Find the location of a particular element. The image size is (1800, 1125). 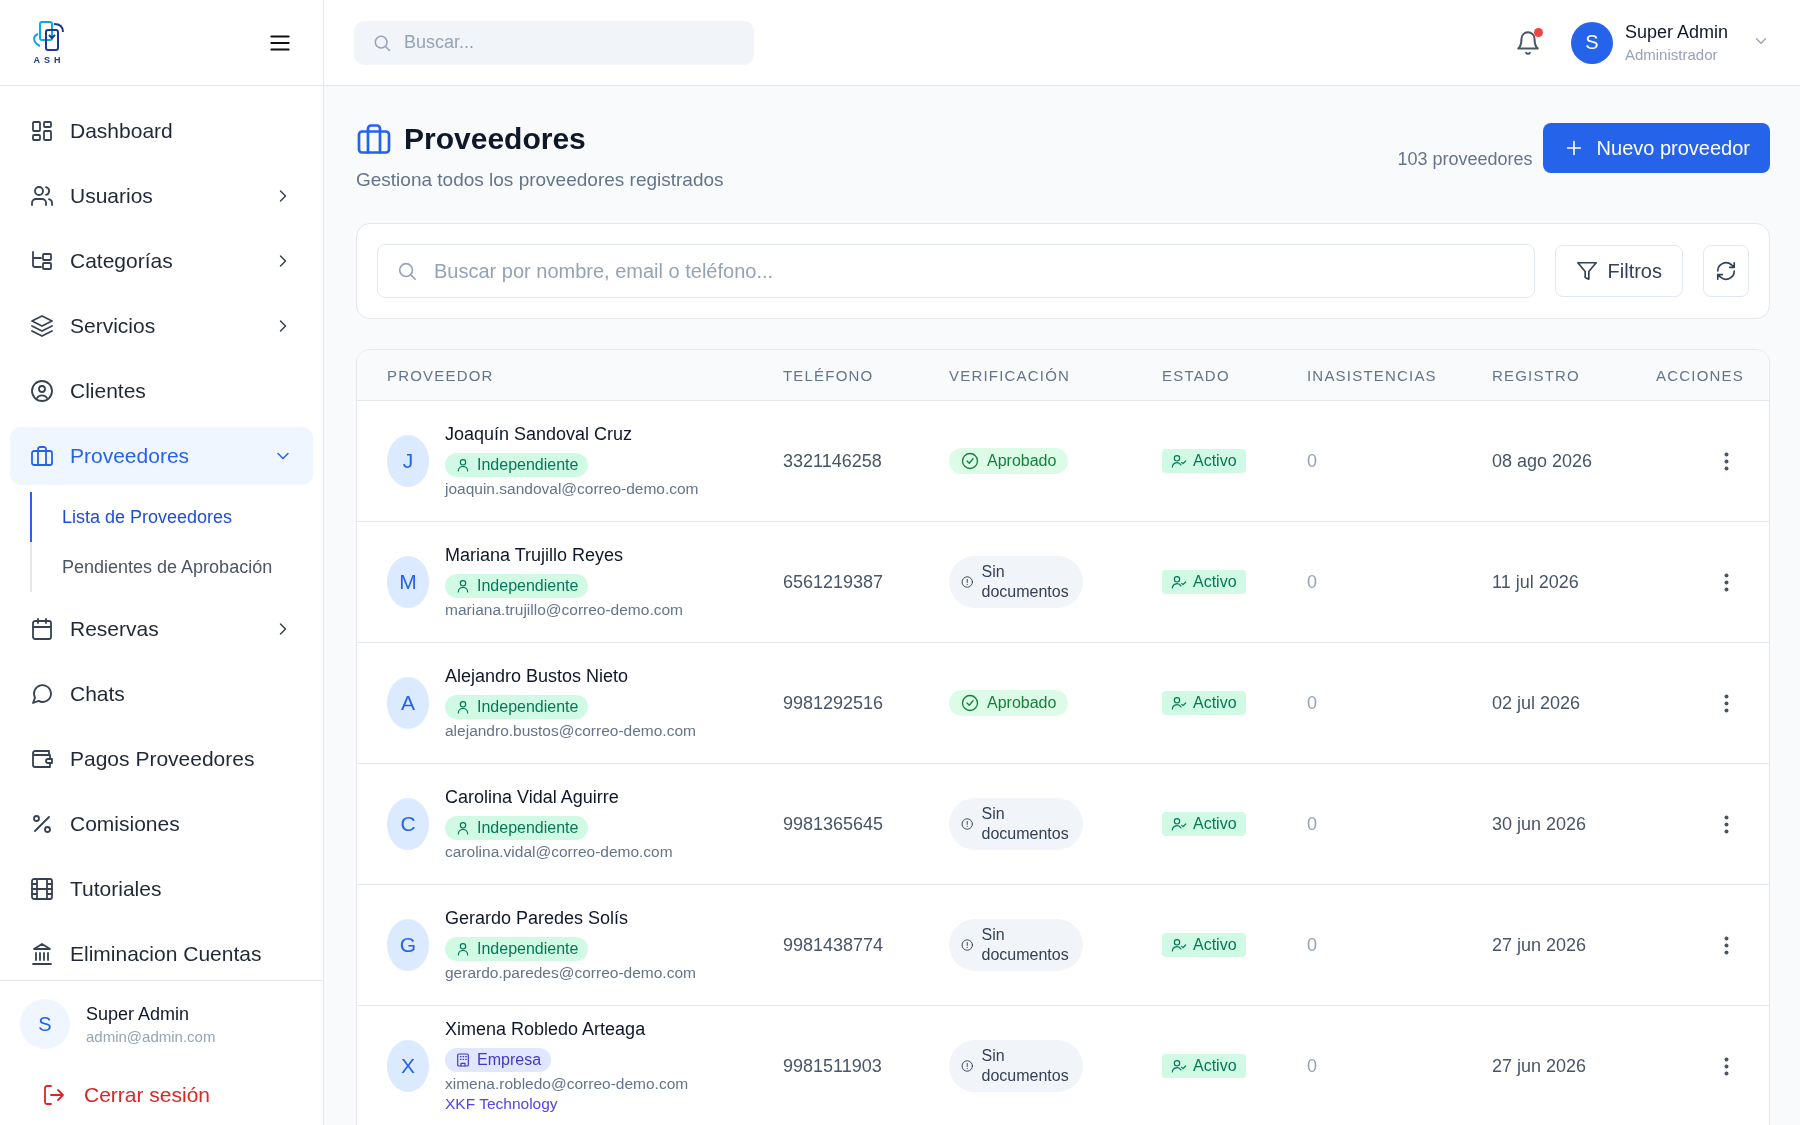

filters-button: Filtros is located at coordinates (1618, 271).